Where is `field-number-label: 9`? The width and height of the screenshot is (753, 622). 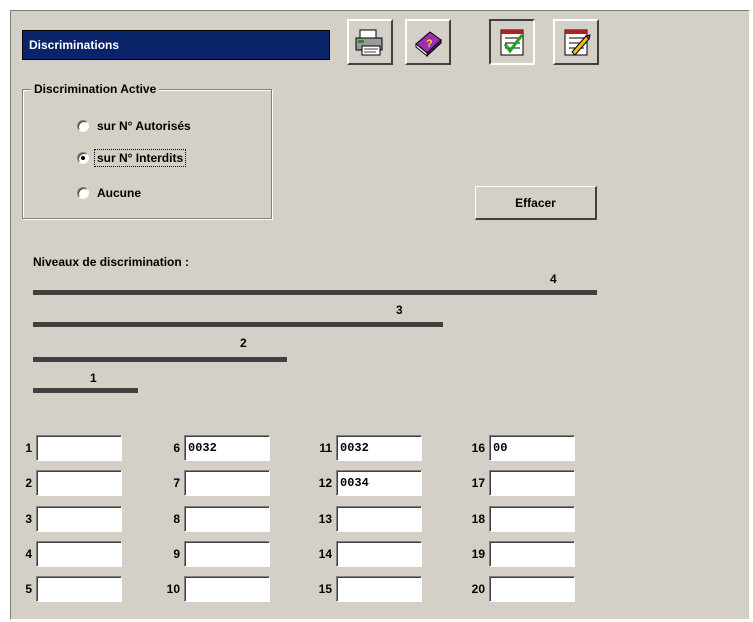
field-number-label: 9 is located at coordinates (176, 554).